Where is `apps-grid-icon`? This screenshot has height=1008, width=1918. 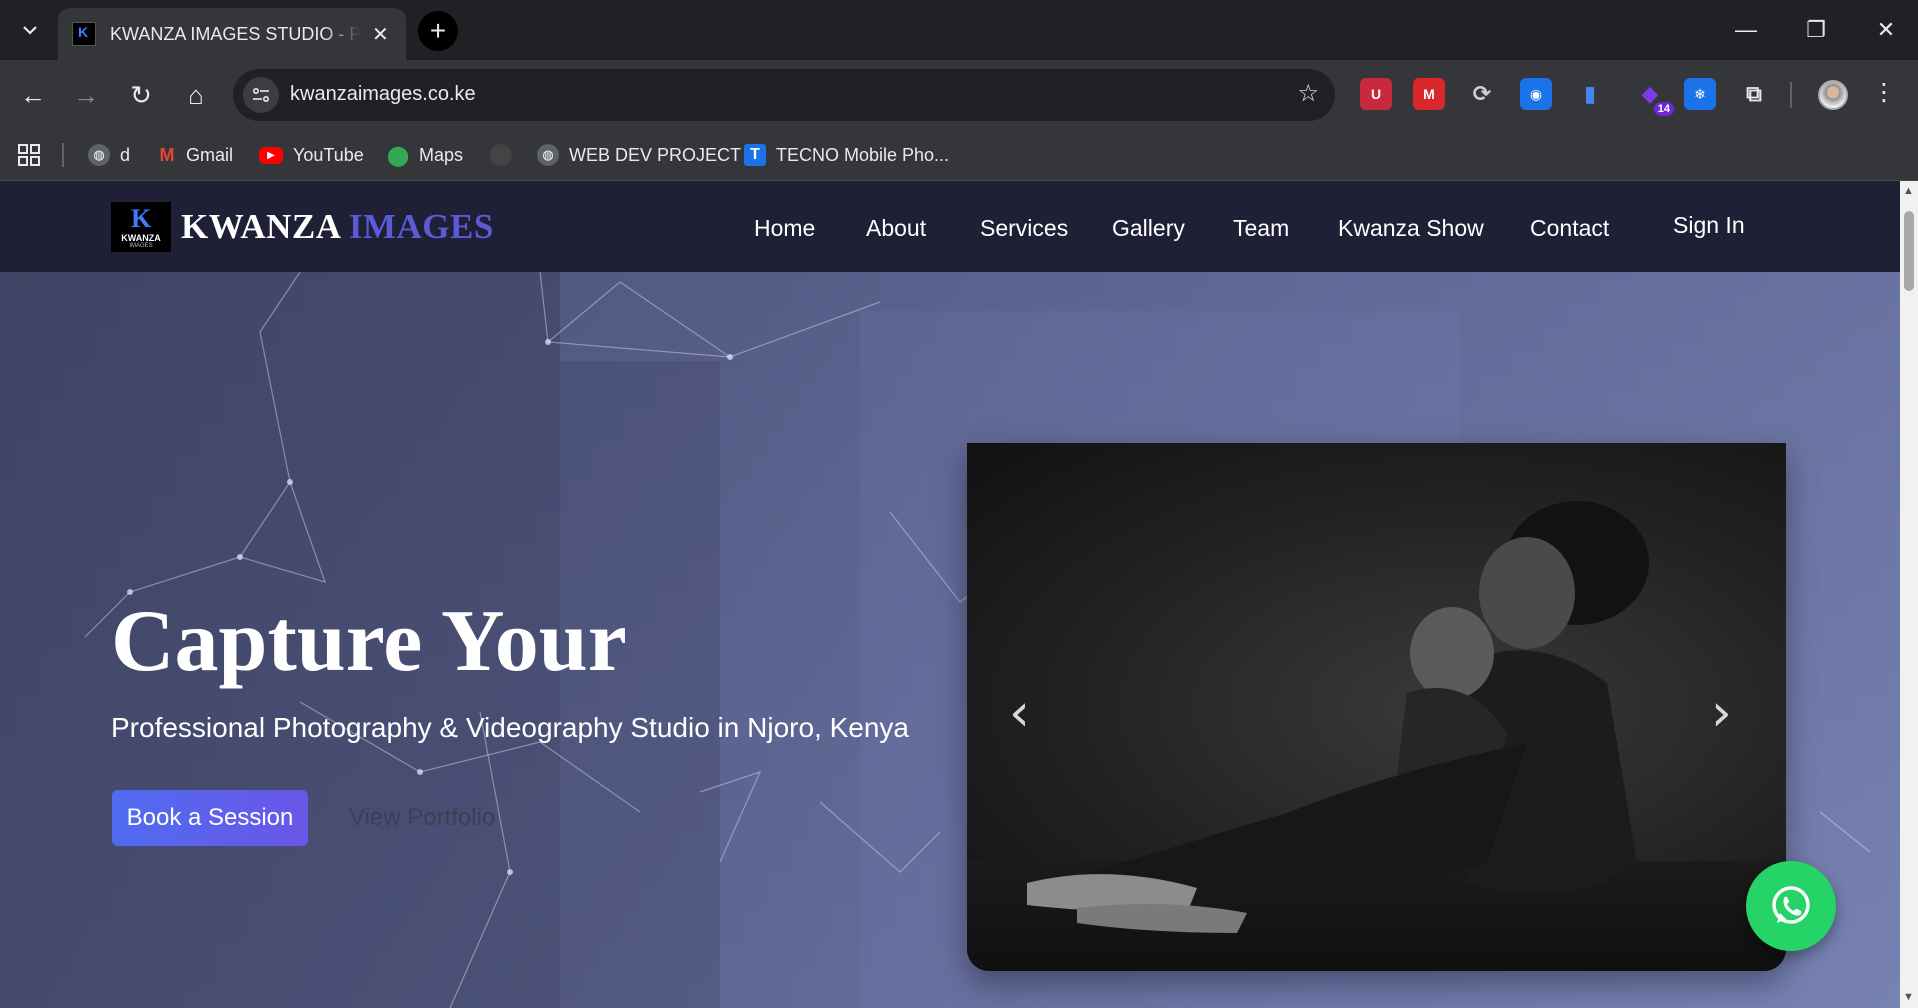 apps-grid-icon is located at coordinates (29, 155).